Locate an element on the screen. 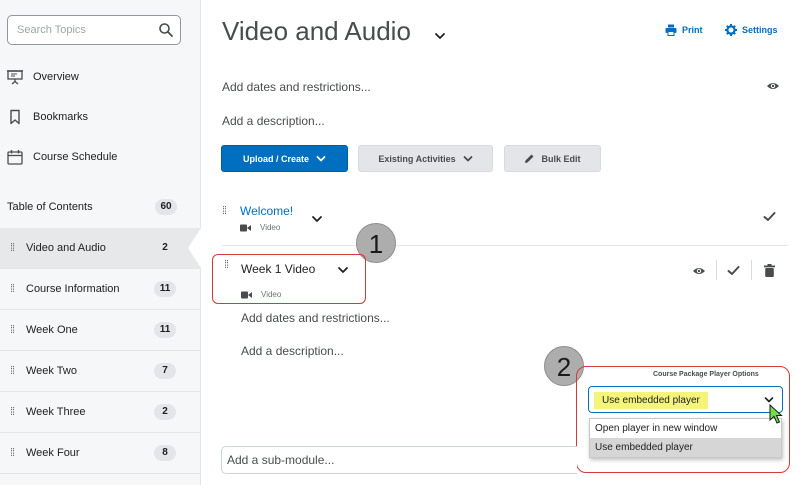 The height and width of the screenshot is (485, 803). upload-create-label: Upload / Create is located at coordinates (275, 158).